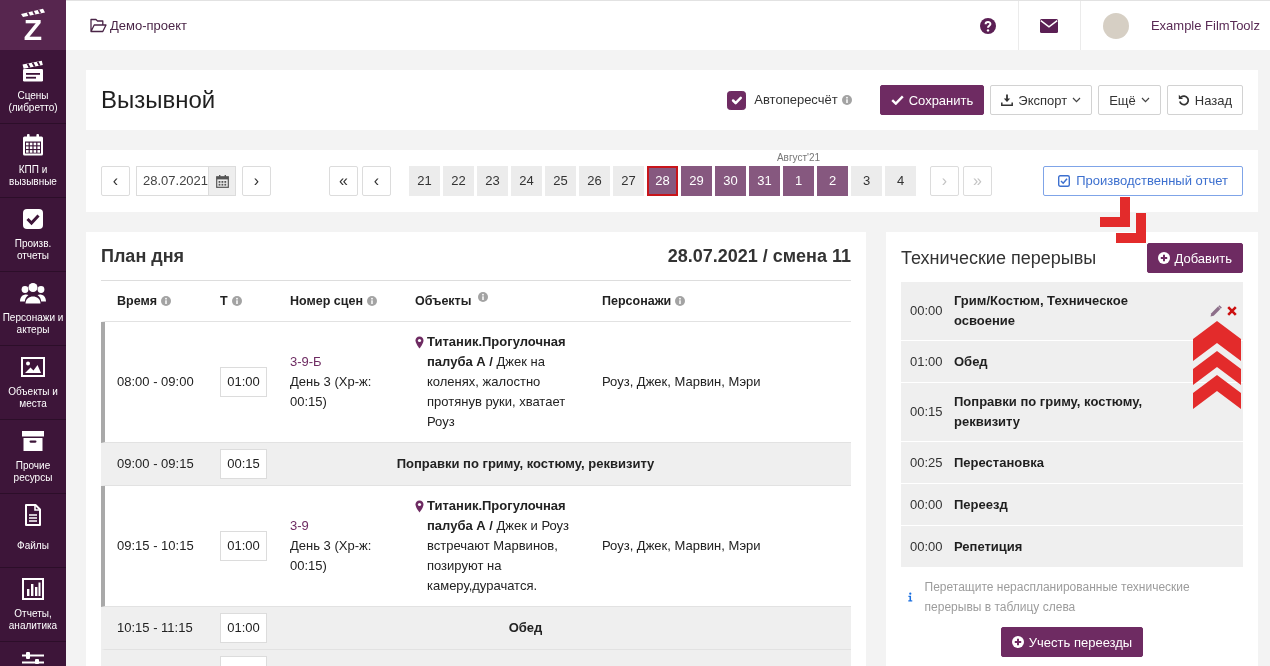  Describe the element at coordinates (499, 546) in the screenshot. I see `scene-description: Титаник.Прогулочная палуба А / Джек и Роуз встречают Марвинов, позируют на камеру,дурачатся.` at that location.